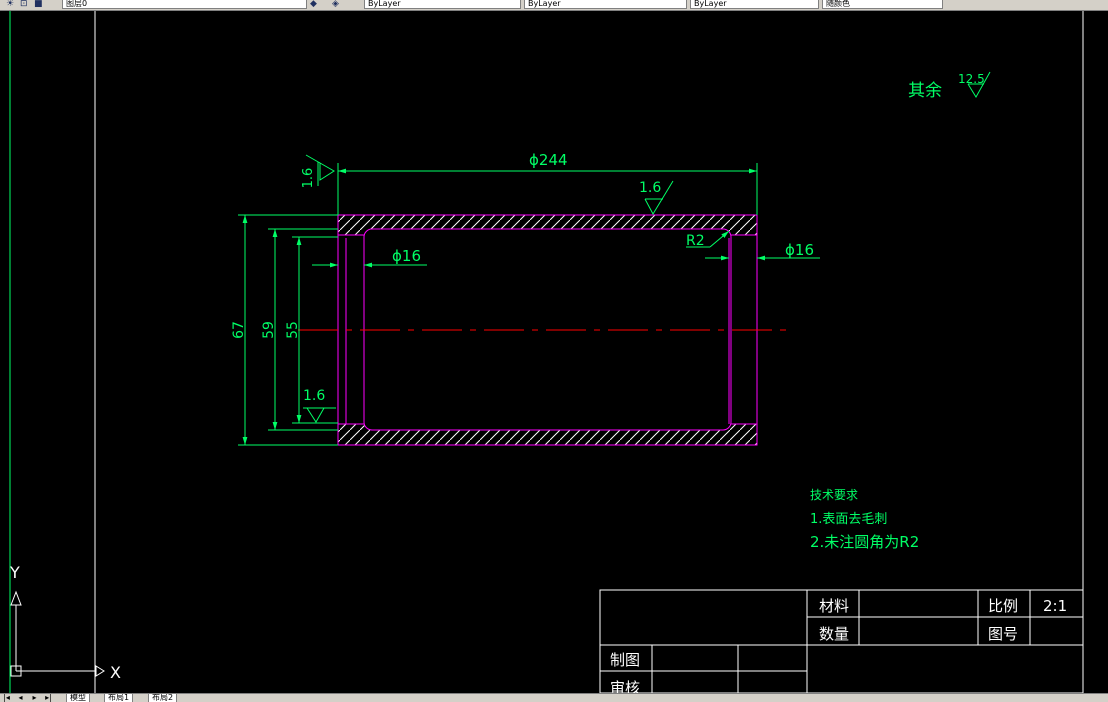  Describe the element at coordinates (605, 4) in the screenshot. I see `linetype-dropdown: ByLayer` at that location.